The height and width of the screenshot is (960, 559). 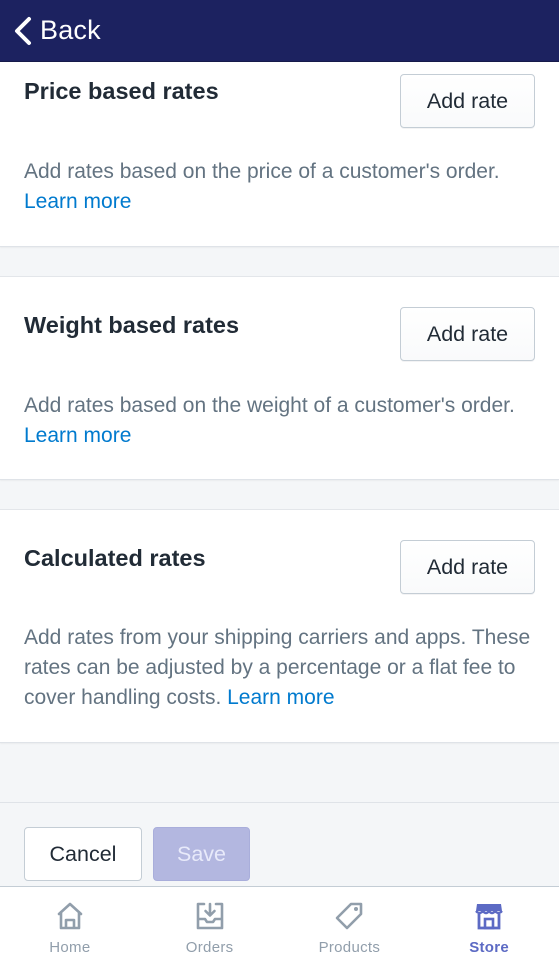 What do you see at coordinates (349, 947) in the screenshot?
I see `tab-label: Products` at bounding box center [349, 947].